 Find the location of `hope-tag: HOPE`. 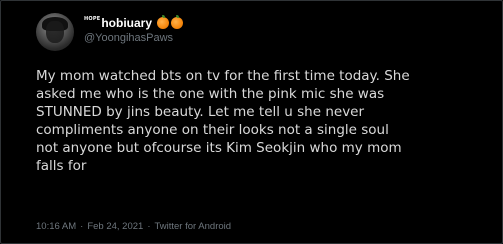

hope-tag: HOPE is located at coordinates (92, 19).